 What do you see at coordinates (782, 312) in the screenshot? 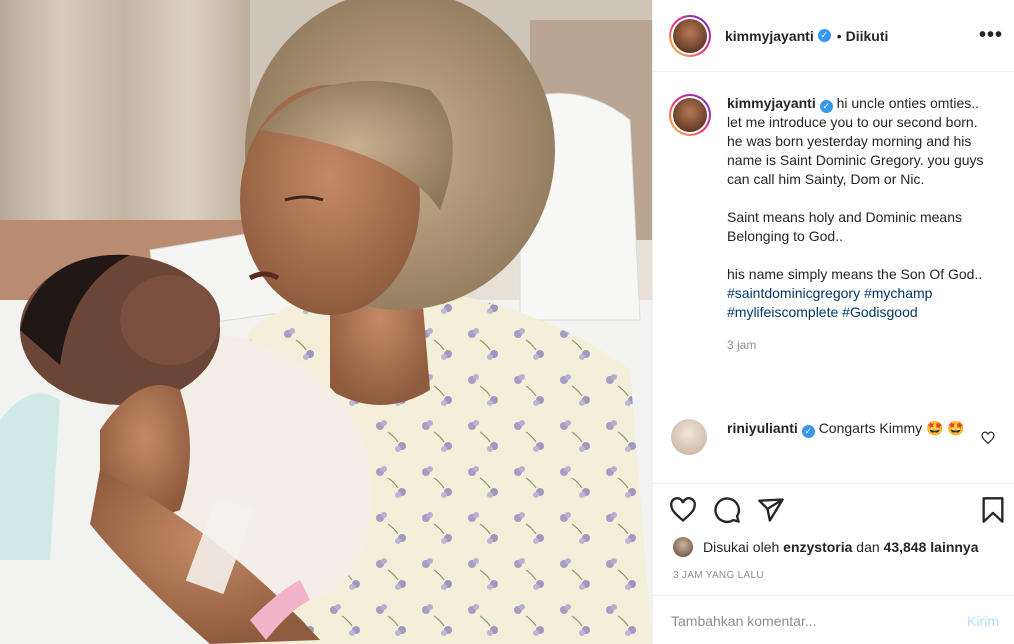
I see `hashtag-link: #mylifeiscomplete` at bounding box center [782, 312].